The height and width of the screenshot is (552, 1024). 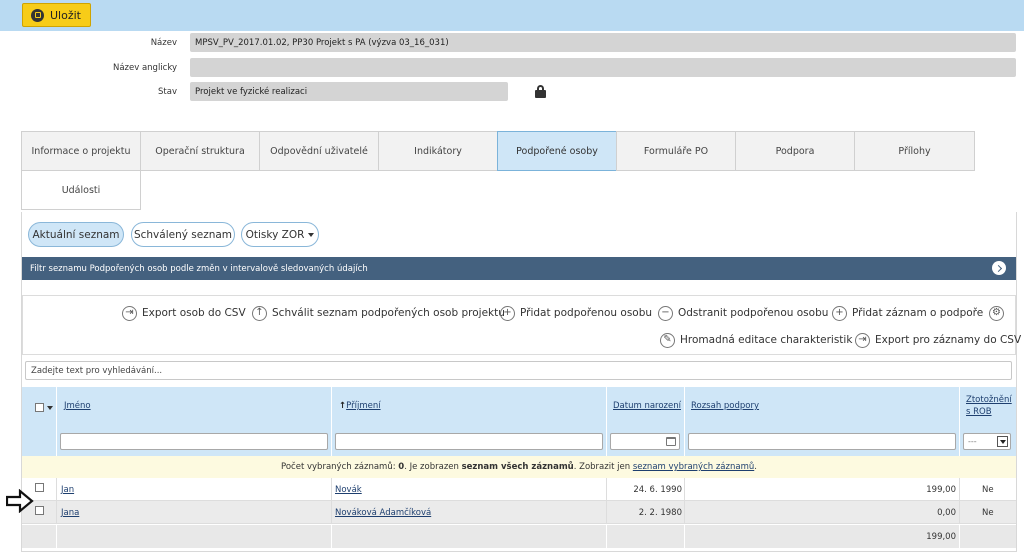 What do you see at coordinates (676, 151) in the screenshot?
I see `tab-po-forms: Formuláře PO` at bounding box center [676, 151].